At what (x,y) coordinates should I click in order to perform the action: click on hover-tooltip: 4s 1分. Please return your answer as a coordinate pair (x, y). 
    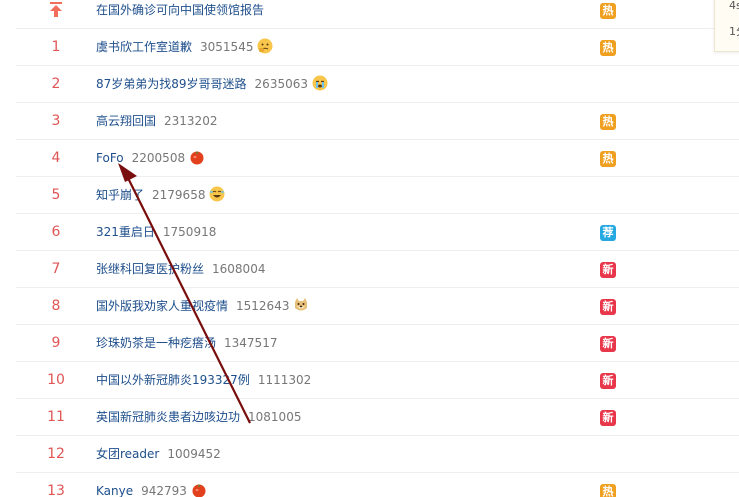
    Looking at the image, I should click on (726, 26).